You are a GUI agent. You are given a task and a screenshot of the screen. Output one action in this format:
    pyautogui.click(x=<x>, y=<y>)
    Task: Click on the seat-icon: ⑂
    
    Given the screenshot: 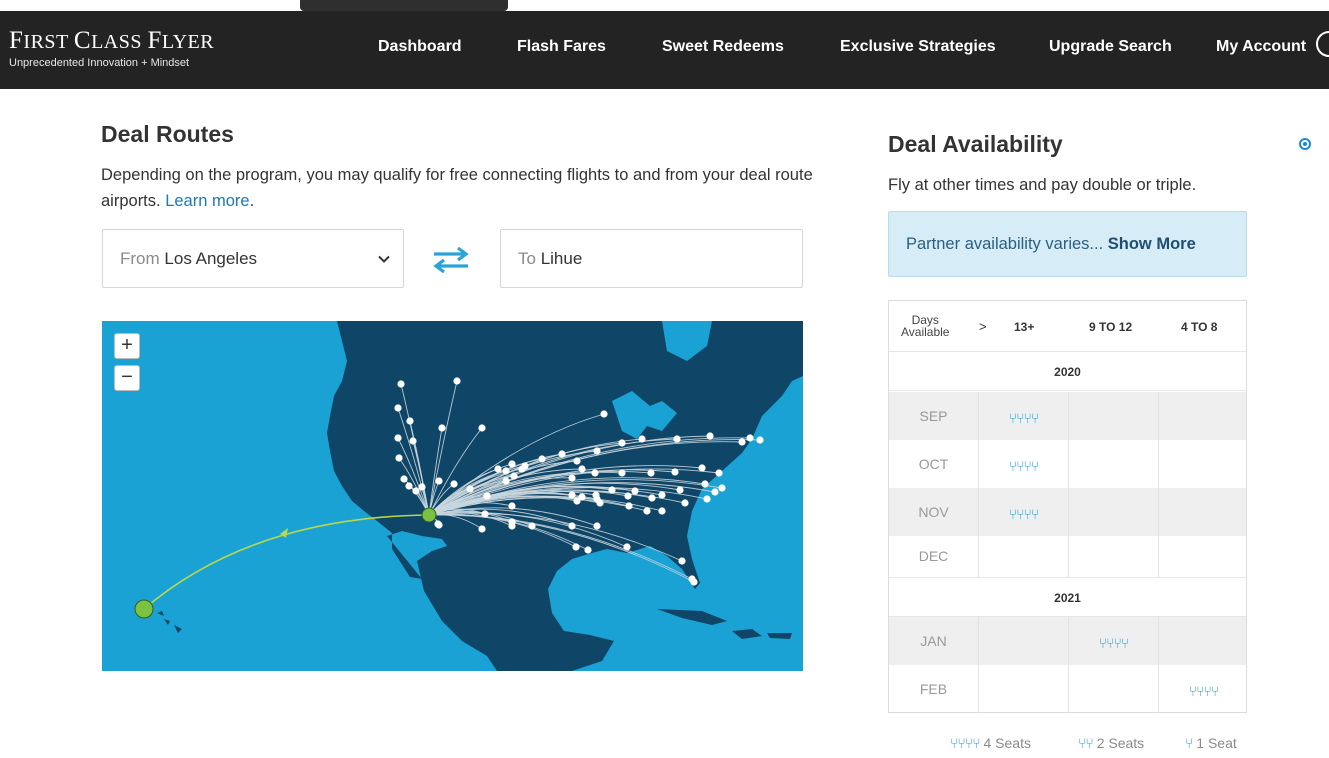 What is the action you would take?
    pyautogui.click(x=1189, y=743)
    